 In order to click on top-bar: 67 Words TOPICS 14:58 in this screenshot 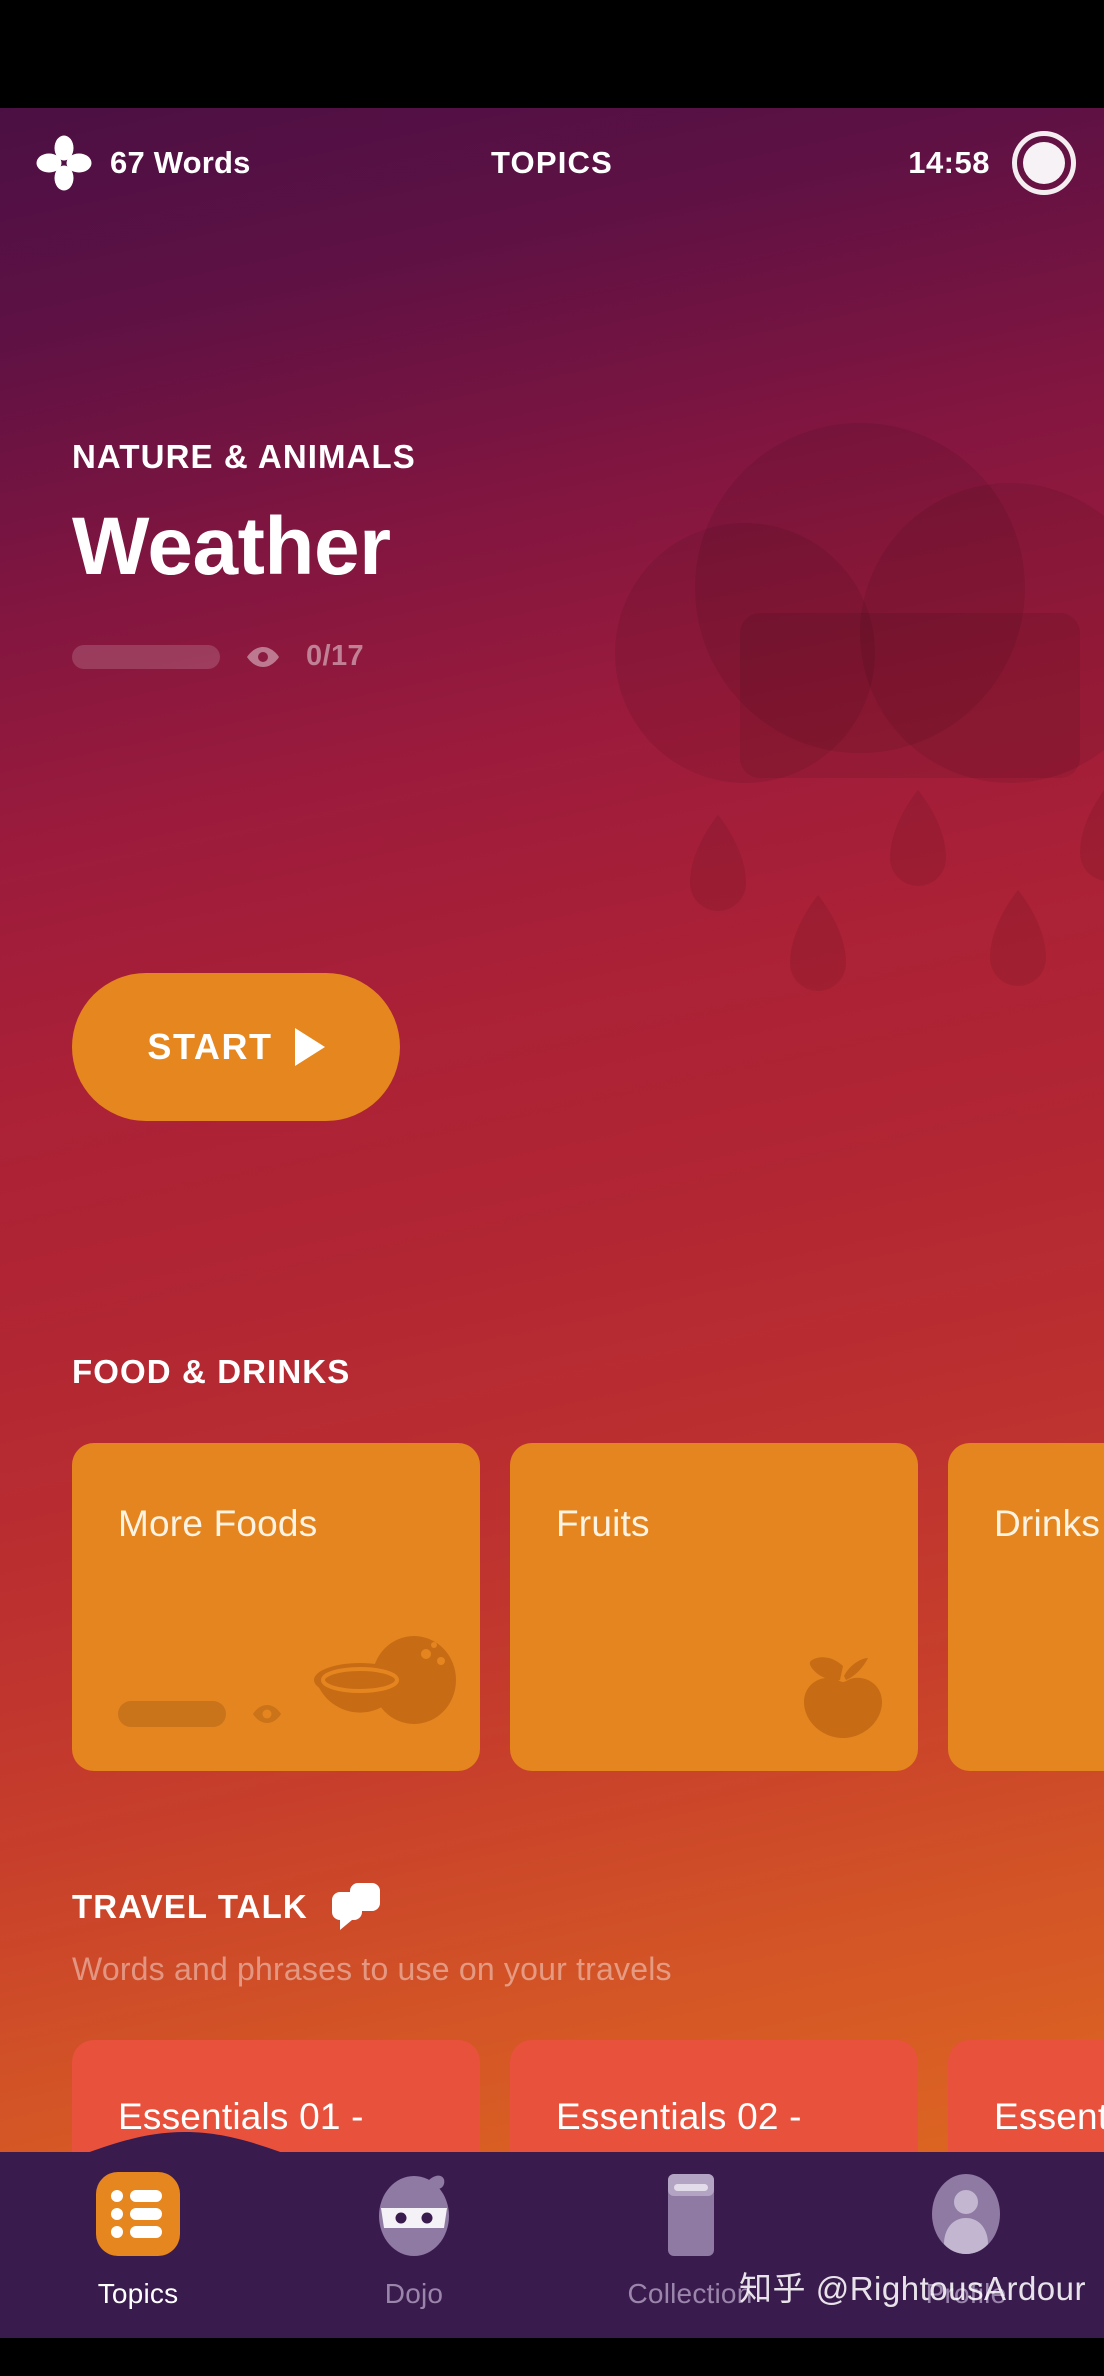, I will do `click(552, 163)`.